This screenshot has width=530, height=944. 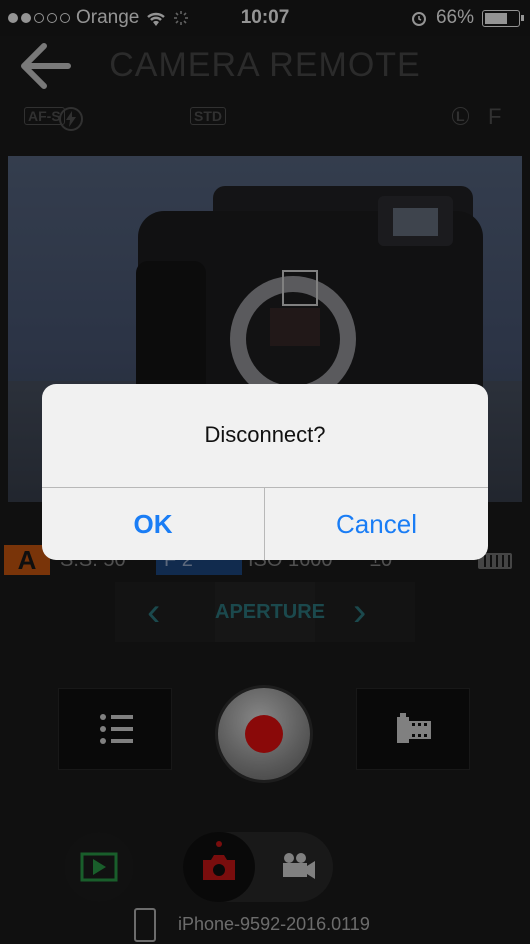 I want to click on ok-button: OK, so click(x=153, y=524).